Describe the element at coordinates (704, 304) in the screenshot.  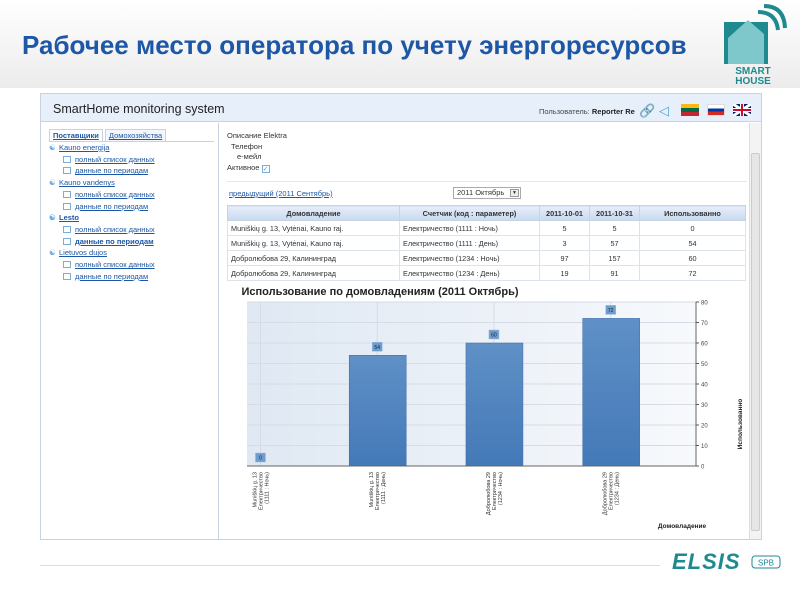
I see `y-tick-label: 80` at that location.